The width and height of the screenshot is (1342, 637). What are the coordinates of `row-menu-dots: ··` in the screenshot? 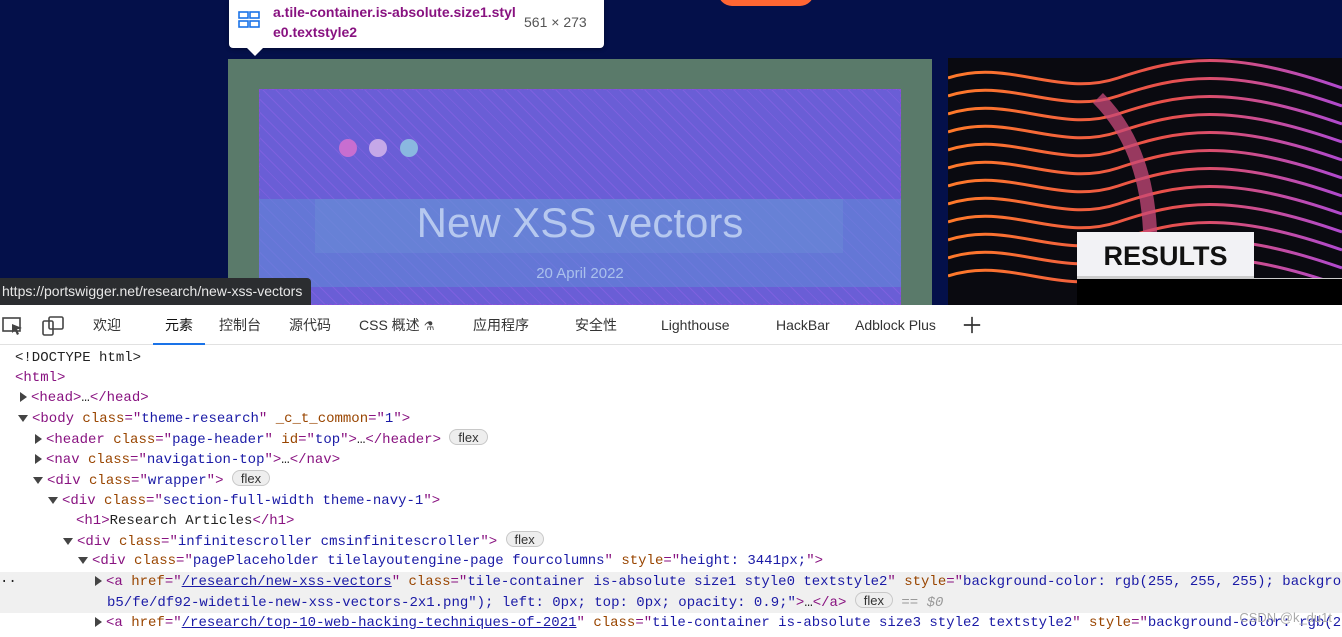 It's located at (8, 582).